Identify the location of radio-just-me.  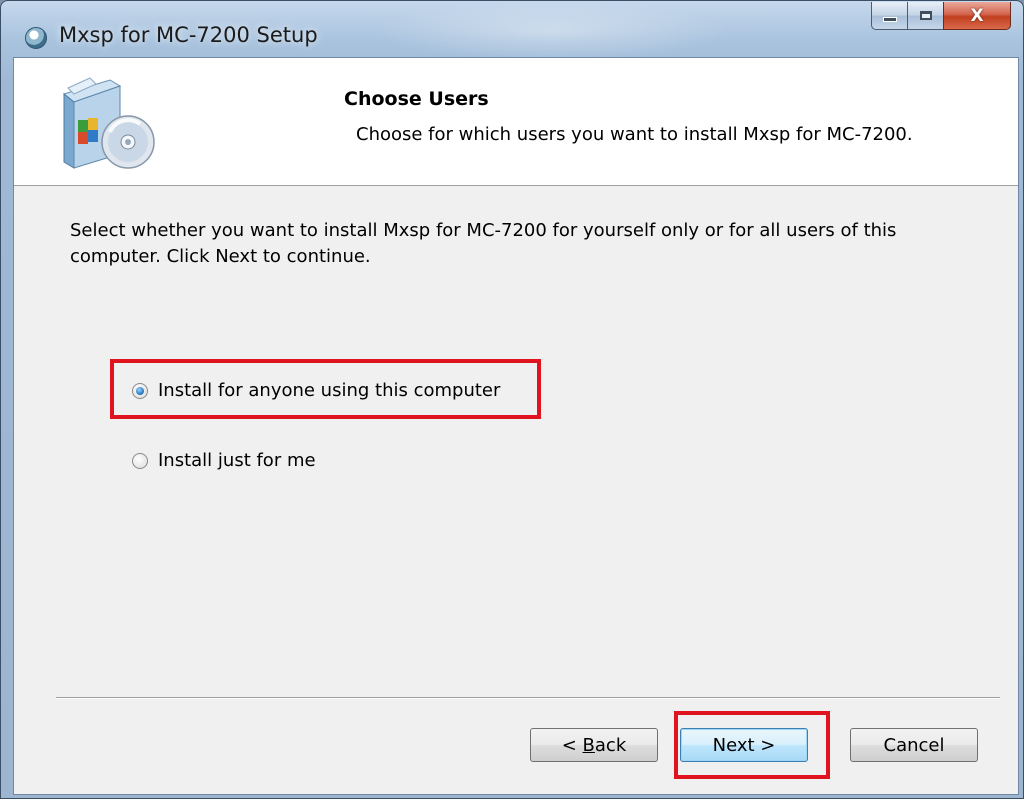
(140, 460).